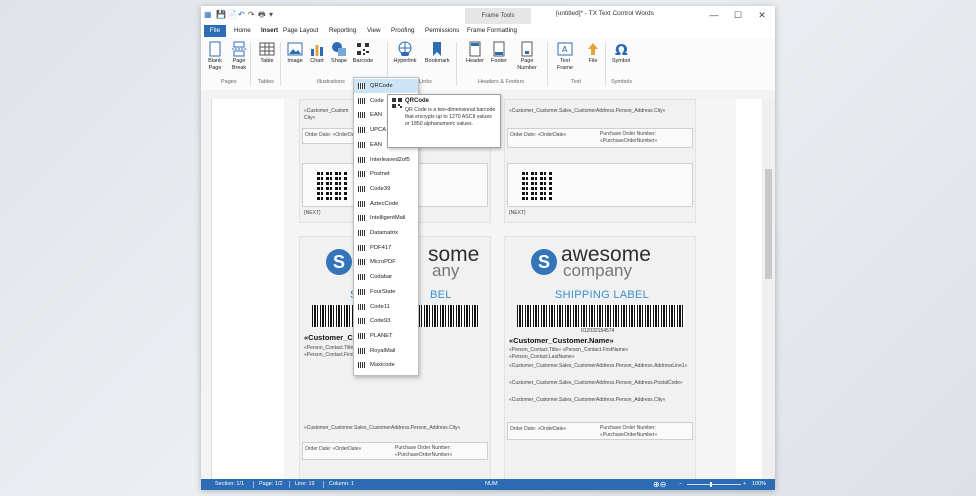 This screenshot has height=496, width=976. What do you see at coordinates (576, 82) in the screenshot?
I see `group-label-text: Text` at bounding box center [576, 82].